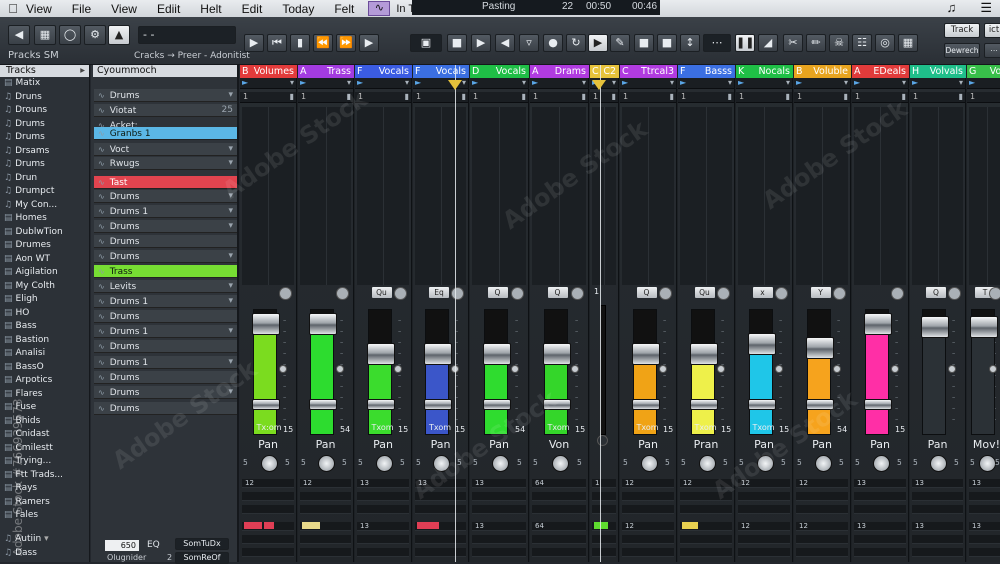 Image resolution: width=1000 pixels, height=564 pixels. What do you see at coordinates (764, 71) in the screenshot?
I see `channel-name: KNocals` at bounding box center [764, 71].